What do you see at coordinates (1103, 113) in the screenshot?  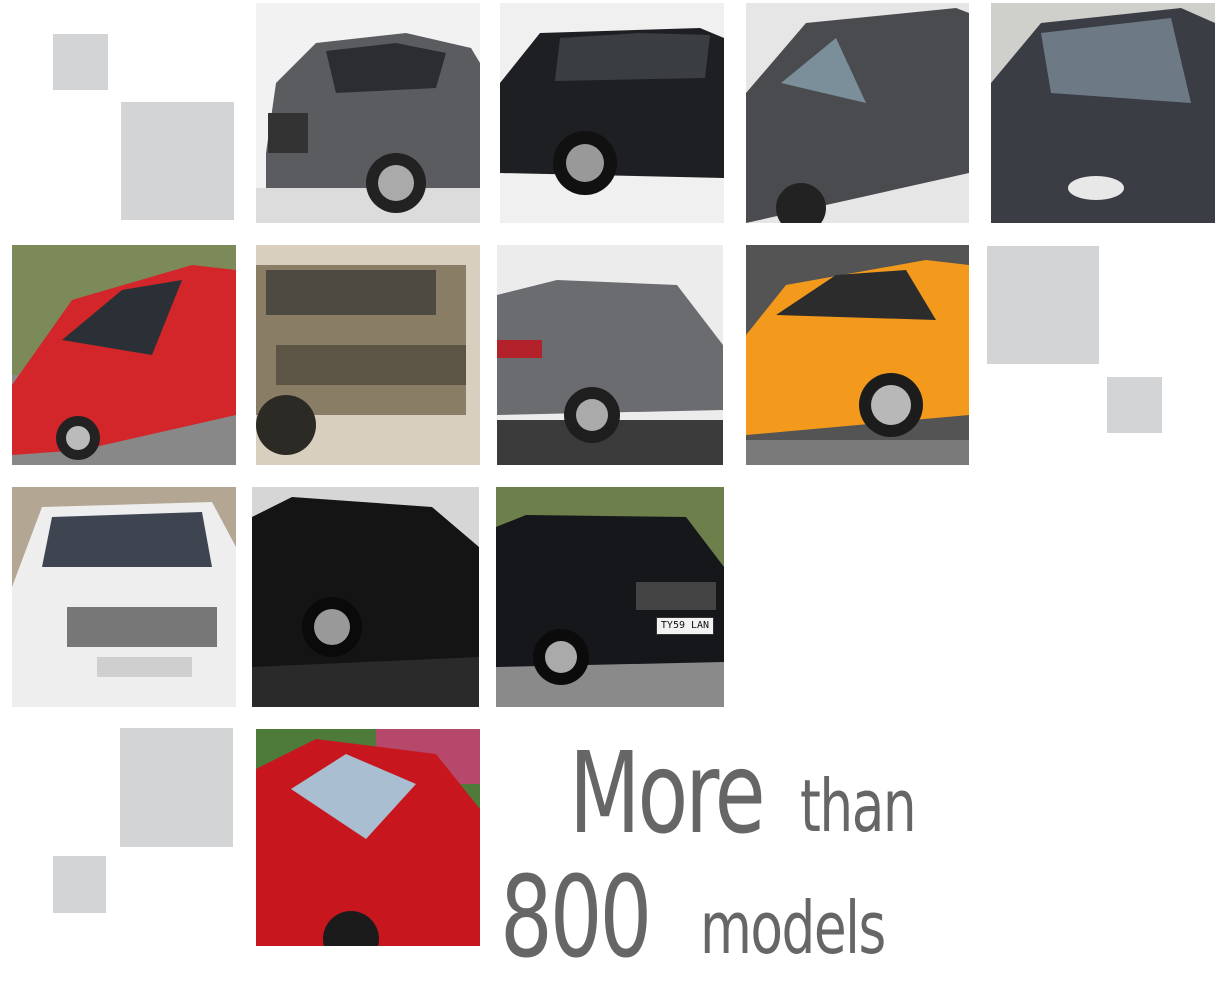 I see `car-photo-vw-bora` at bounding box center [1103, 113].